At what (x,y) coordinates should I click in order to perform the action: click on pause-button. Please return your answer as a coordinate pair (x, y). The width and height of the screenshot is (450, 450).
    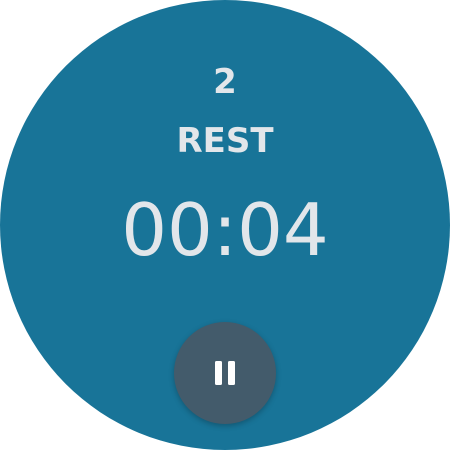
    Looking at the image, I should click on (225, 373).